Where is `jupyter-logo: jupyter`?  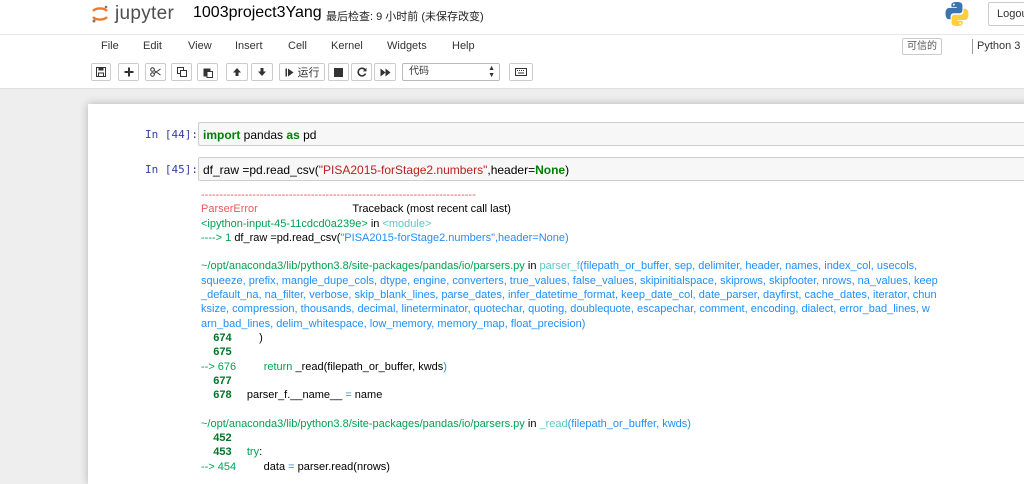
jupyter-logo: jupyter is located at coordinates (132, 14).